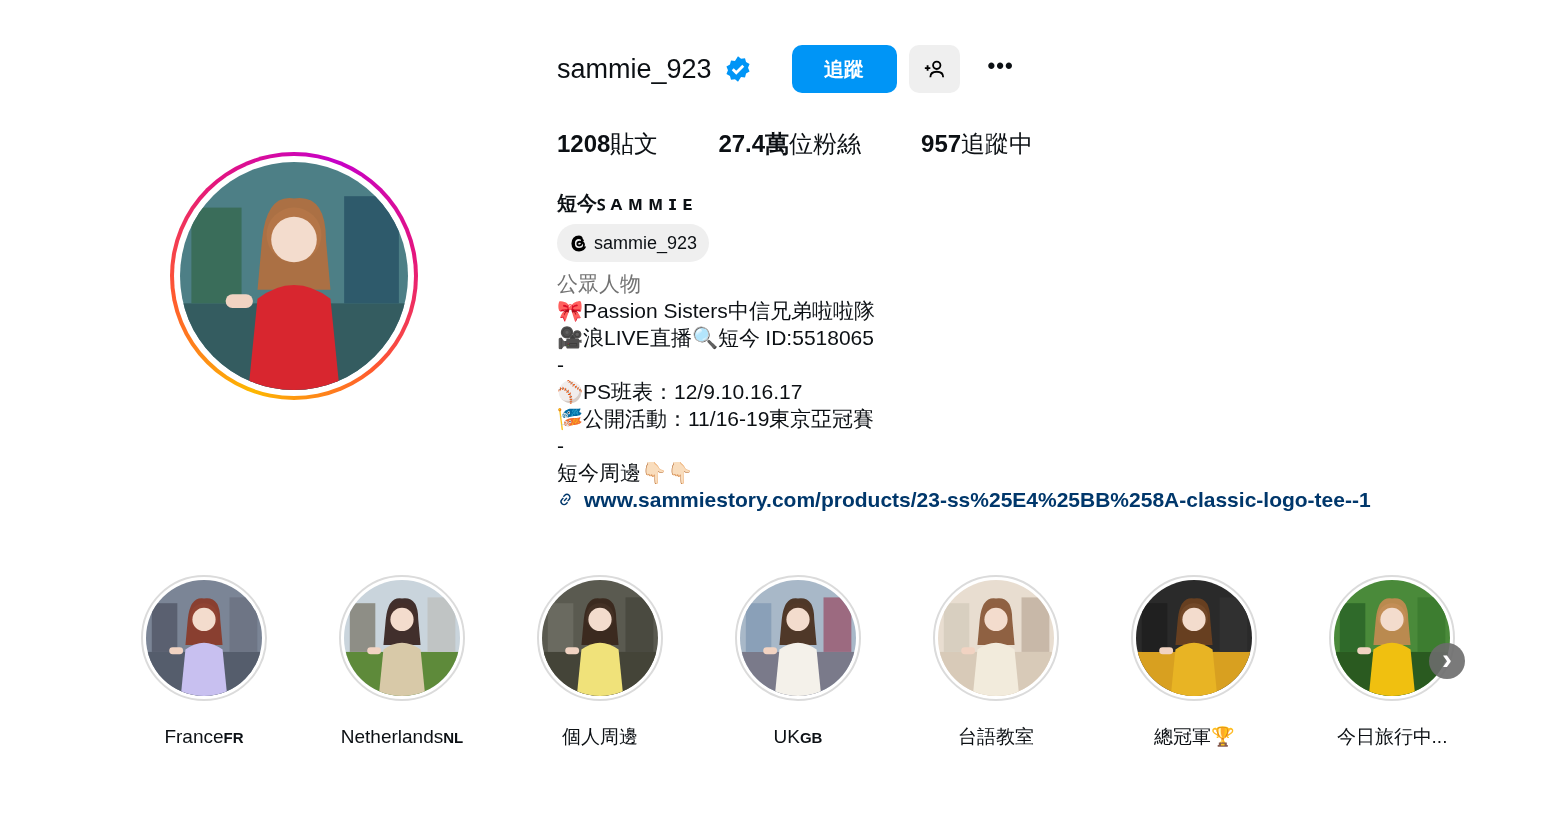 The image size is (1565, 825). What do you see at coordinates (402, 737) in the screenshot?
I see `highlight-label: NetherlandsNL` at bounding box center [402, 737].